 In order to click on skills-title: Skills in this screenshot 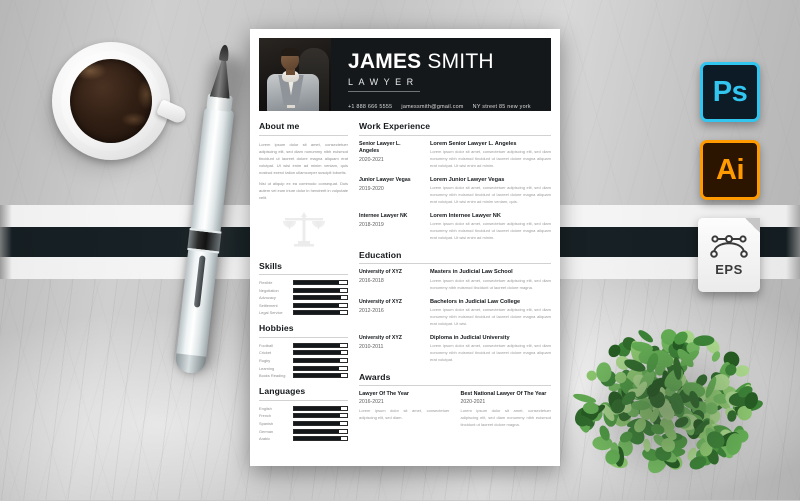, I will do `click(271, 265)`.